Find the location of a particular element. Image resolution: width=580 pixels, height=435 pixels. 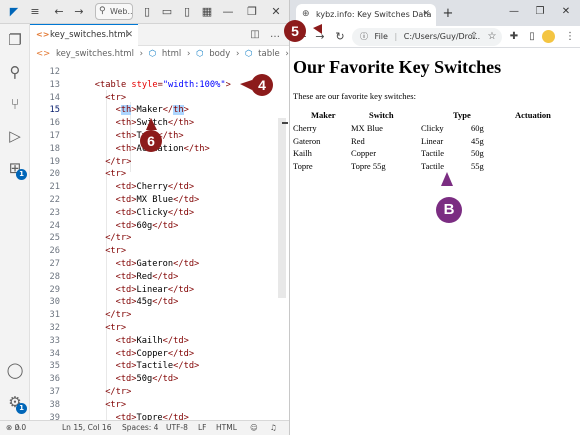

reload-icon: ↻ is located at coordinates (340, 37).